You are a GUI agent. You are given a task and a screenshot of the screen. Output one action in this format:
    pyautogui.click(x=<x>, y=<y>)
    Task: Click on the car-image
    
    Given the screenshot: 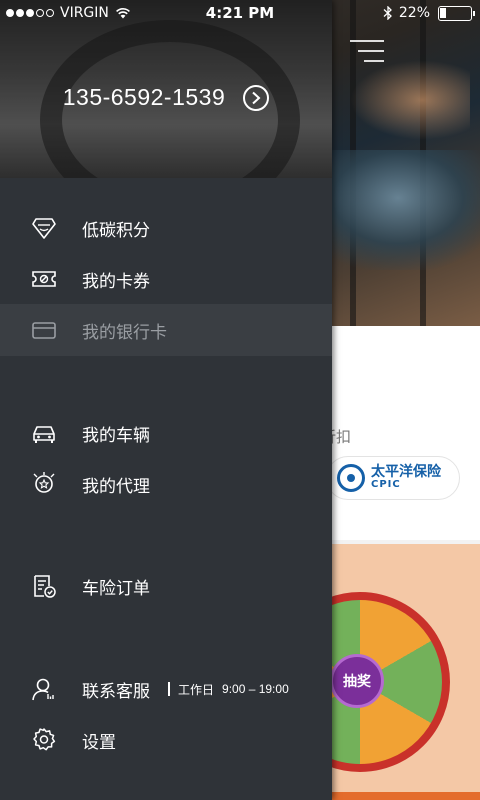 What is the action you would take?
    pyautogui.click(x=405, y=210)
    